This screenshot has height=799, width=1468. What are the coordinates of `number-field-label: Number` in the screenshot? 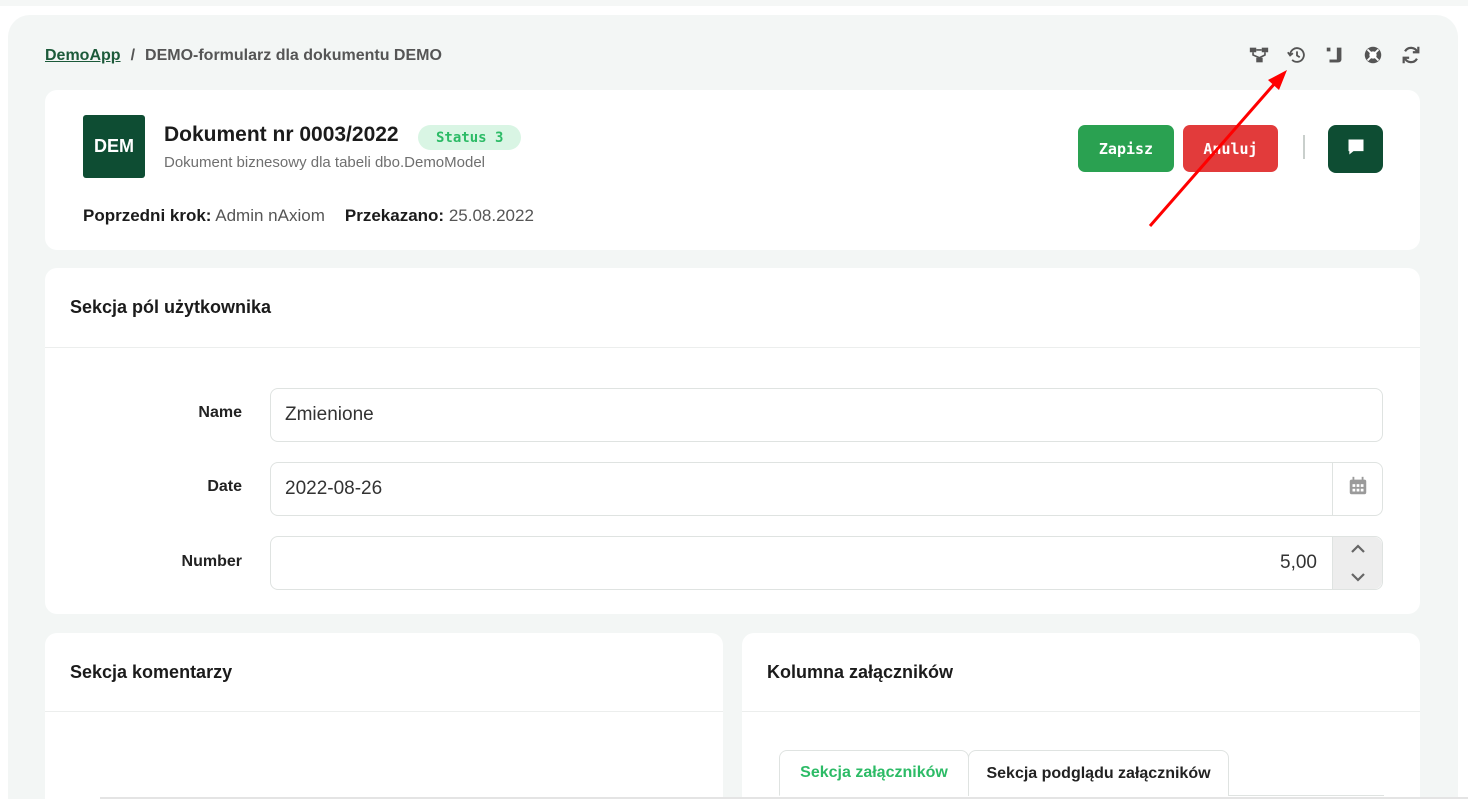 It's located at (211, 561).